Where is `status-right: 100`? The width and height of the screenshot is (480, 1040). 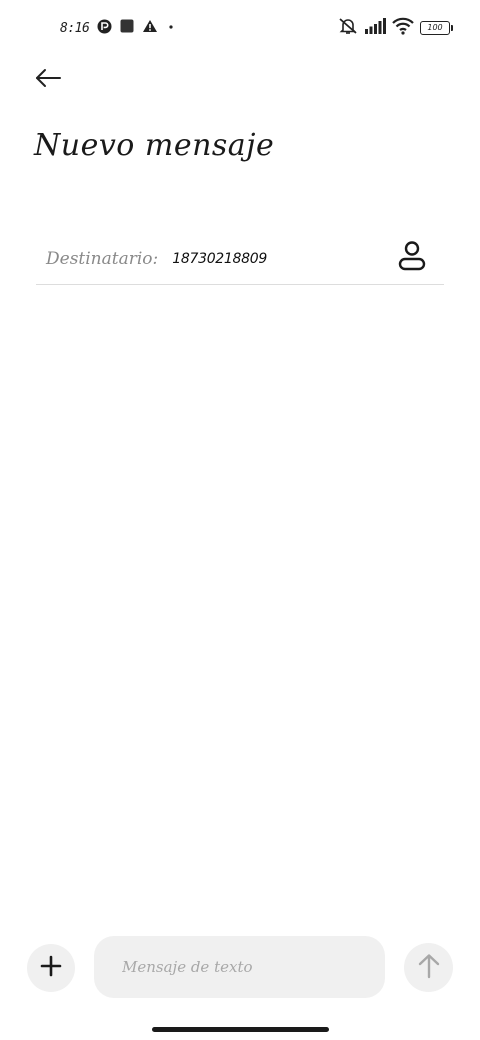
status-right: 100 is located at coordinates (395, 28).